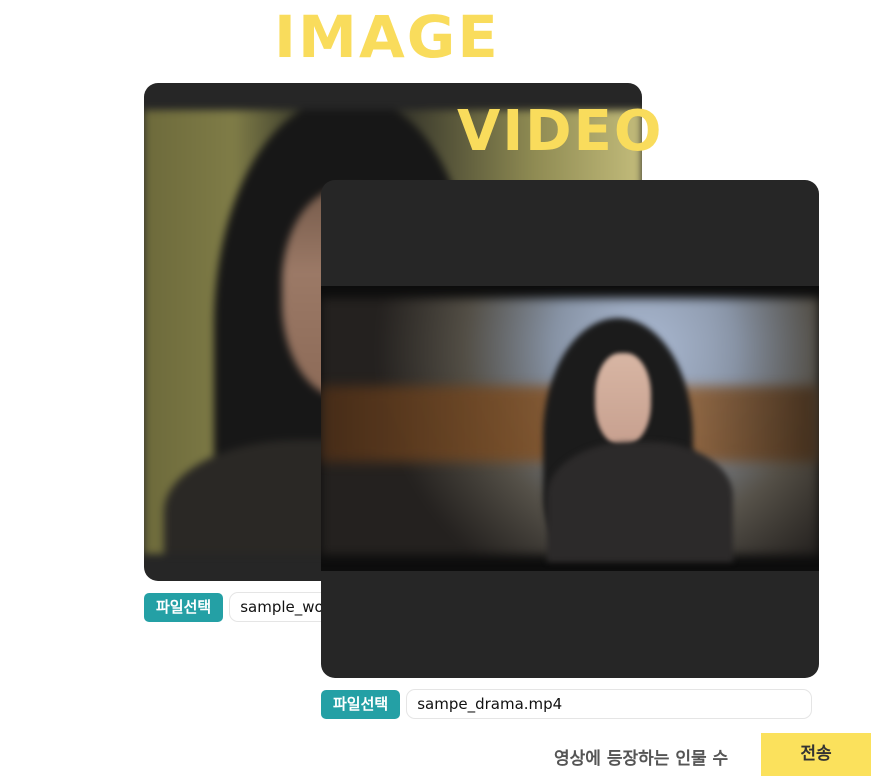 The height and width of the screenshot is (782, 880). Describe the element at coordinates (387, 37) in the screenshot. I see `image-heading: IMAGE` at that location.